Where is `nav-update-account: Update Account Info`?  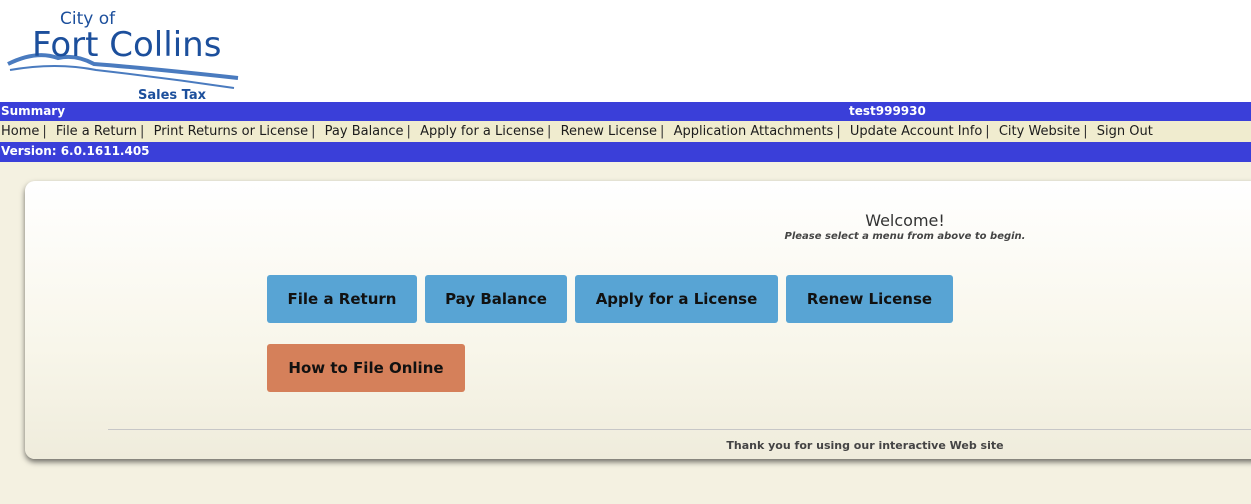 nav-update-account: Update Account Info is located at coordinates (916, 131).